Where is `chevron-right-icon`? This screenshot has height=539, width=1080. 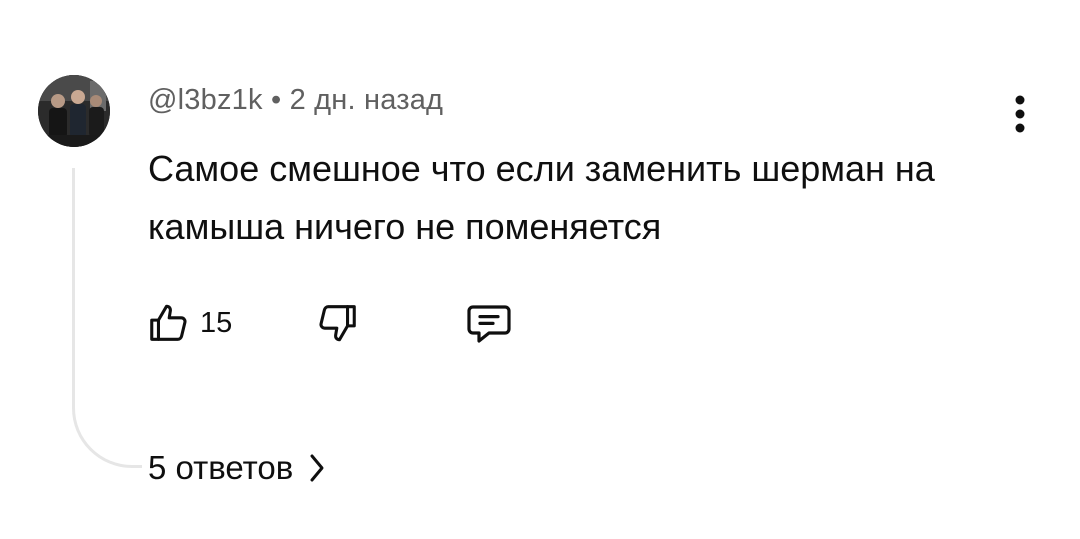
chevron-right-icon is located at coordinates (317, 468).